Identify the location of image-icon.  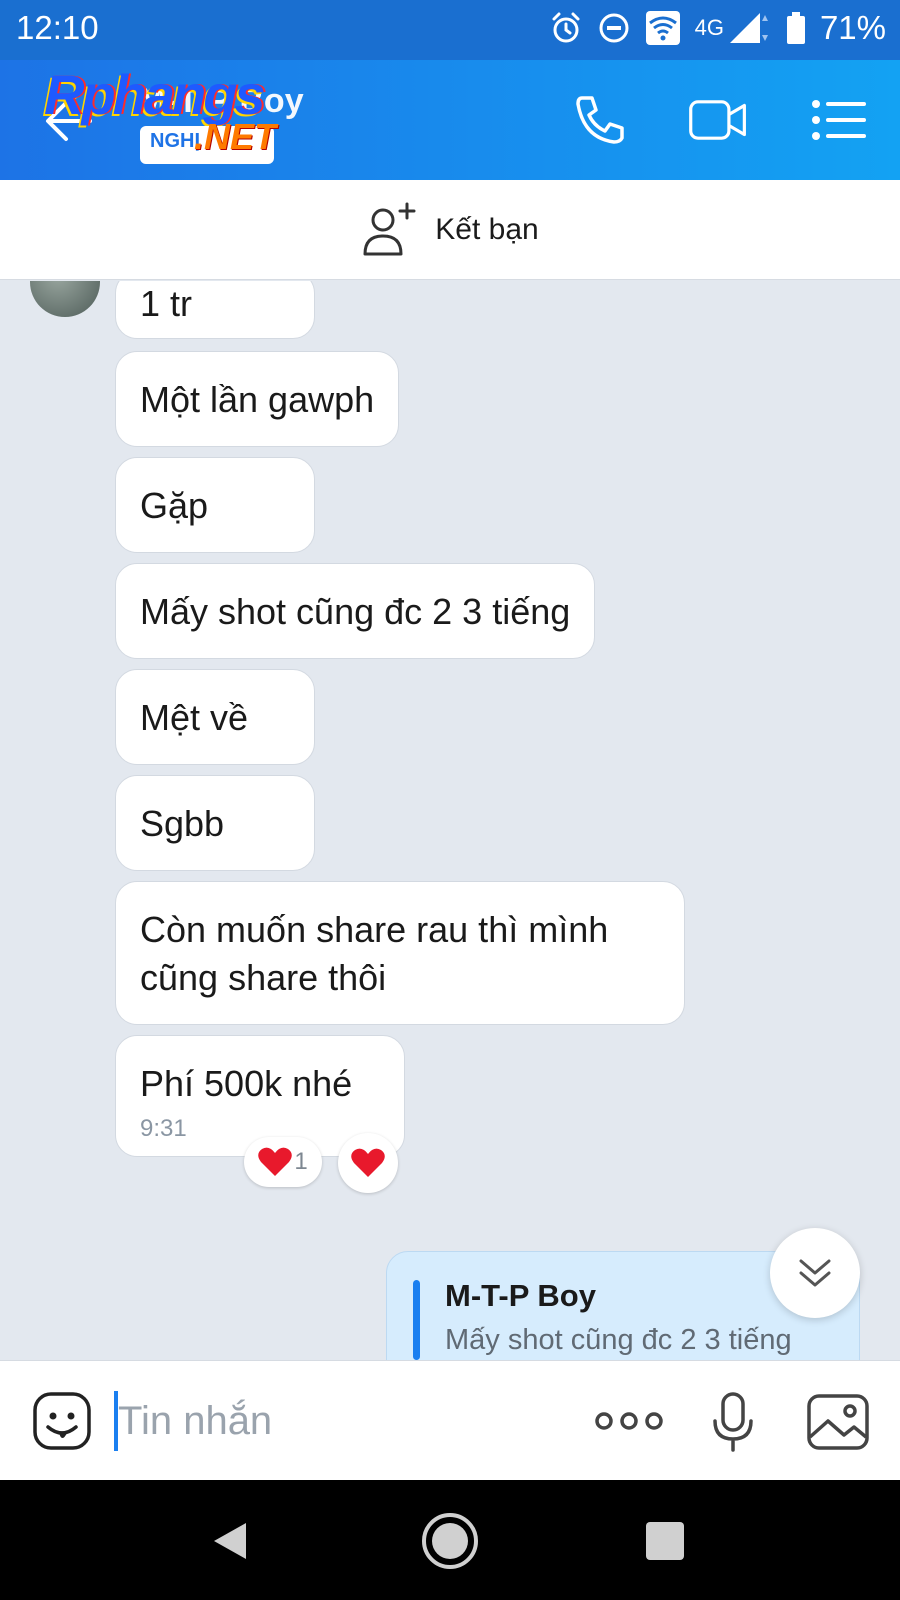
(838, 1422).